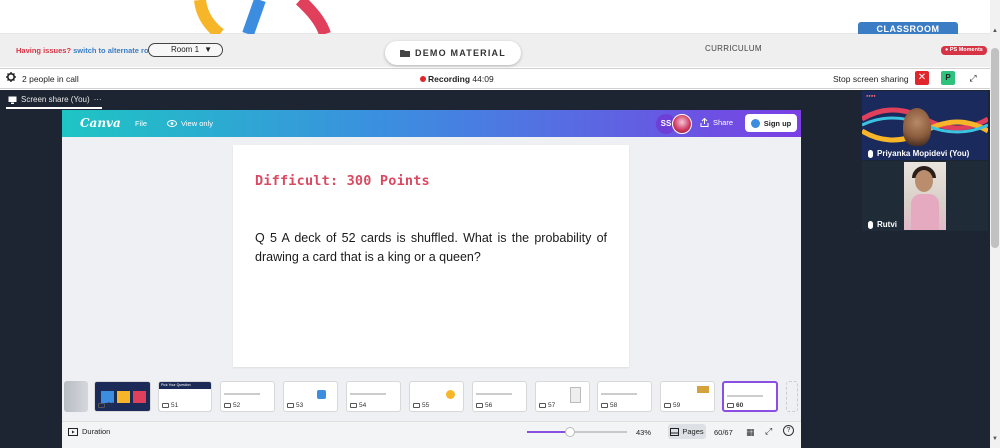 The width and height of the screenshot is (1000, 448). I want to click on participant-name-other-label: Rutvi, so click(887, 224).